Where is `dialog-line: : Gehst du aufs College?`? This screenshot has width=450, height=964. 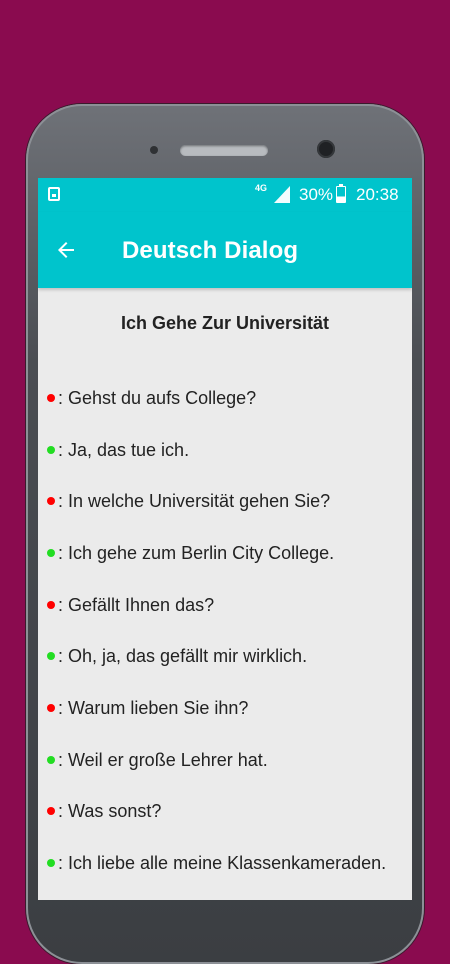 dialog-line: : Gehst du aufs College? is located at coordinates (225, 398).